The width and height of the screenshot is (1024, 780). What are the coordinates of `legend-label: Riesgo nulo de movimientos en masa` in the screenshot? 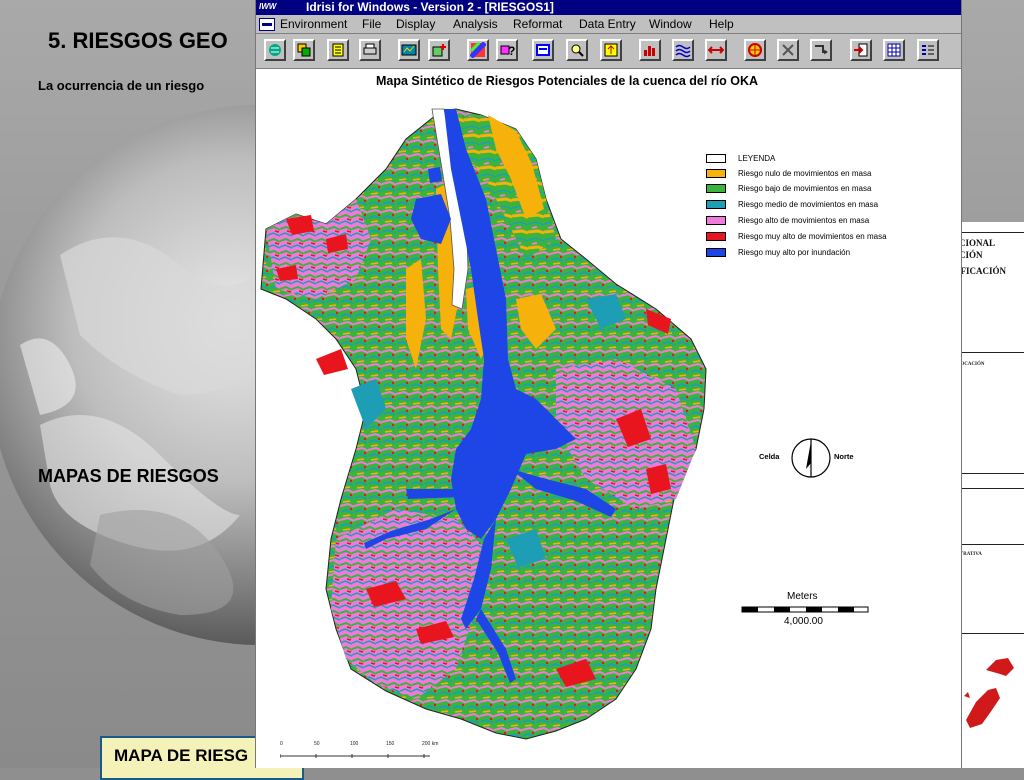 It's located at (805, 173).